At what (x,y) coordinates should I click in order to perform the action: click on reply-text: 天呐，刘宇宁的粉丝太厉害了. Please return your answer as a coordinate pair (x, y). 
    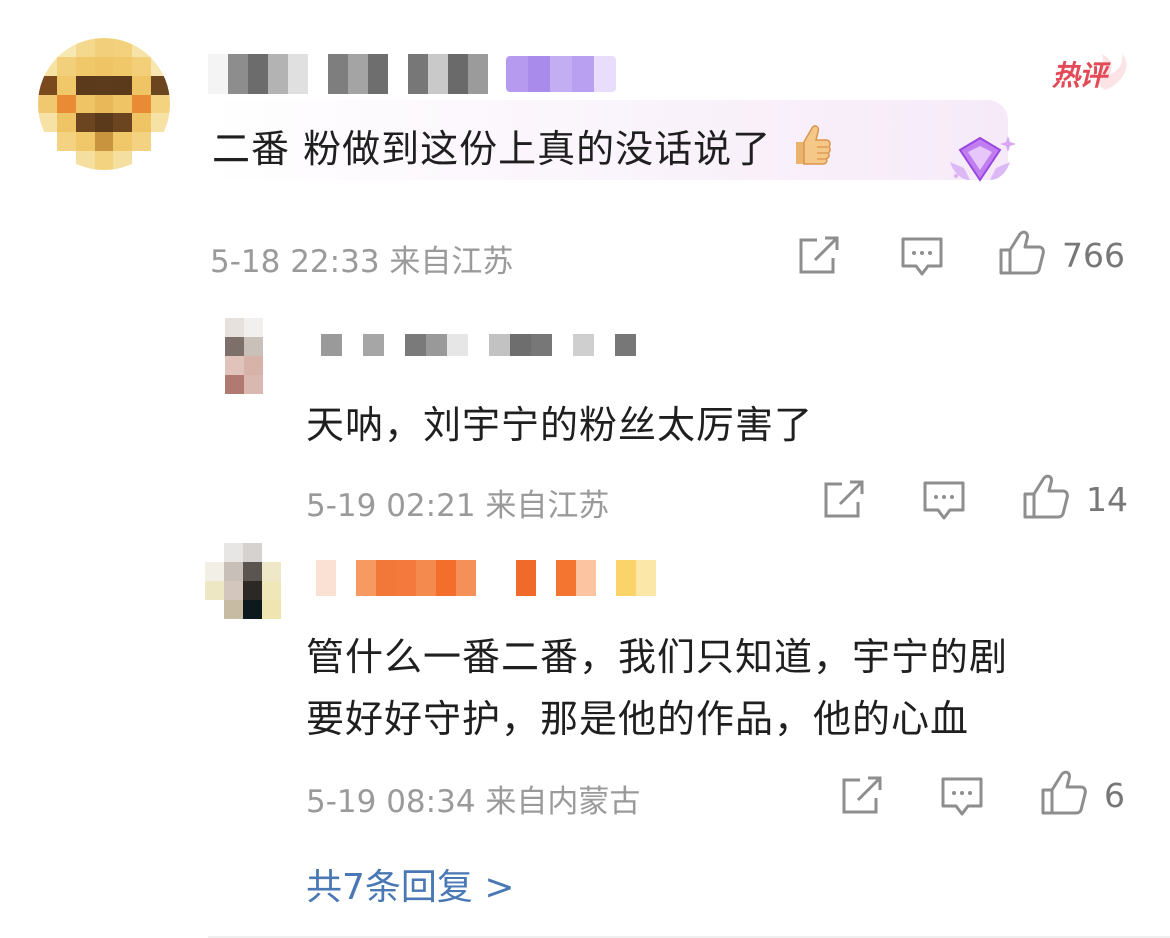
    Looking at the image, I should click on (560, 425).